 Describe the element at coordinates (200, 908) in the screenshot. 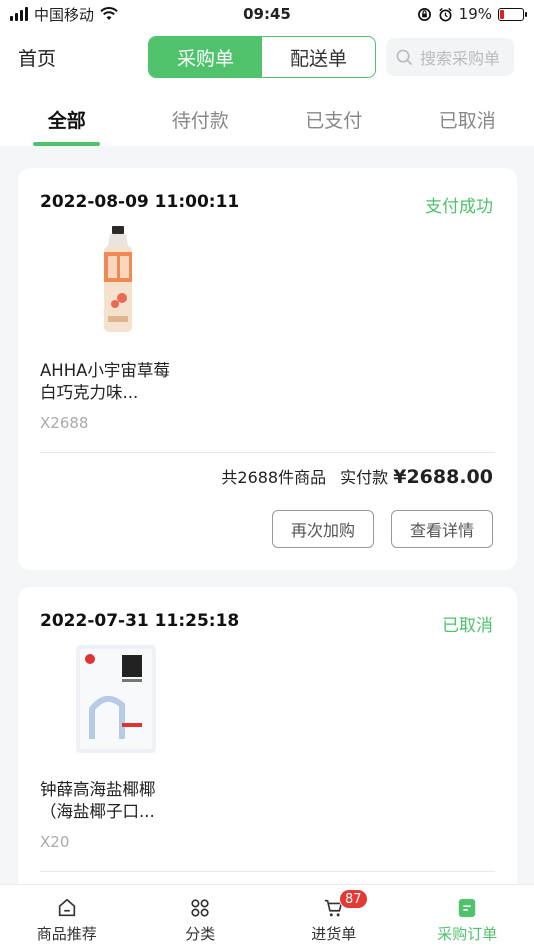

I see `grid-icon` at that location.